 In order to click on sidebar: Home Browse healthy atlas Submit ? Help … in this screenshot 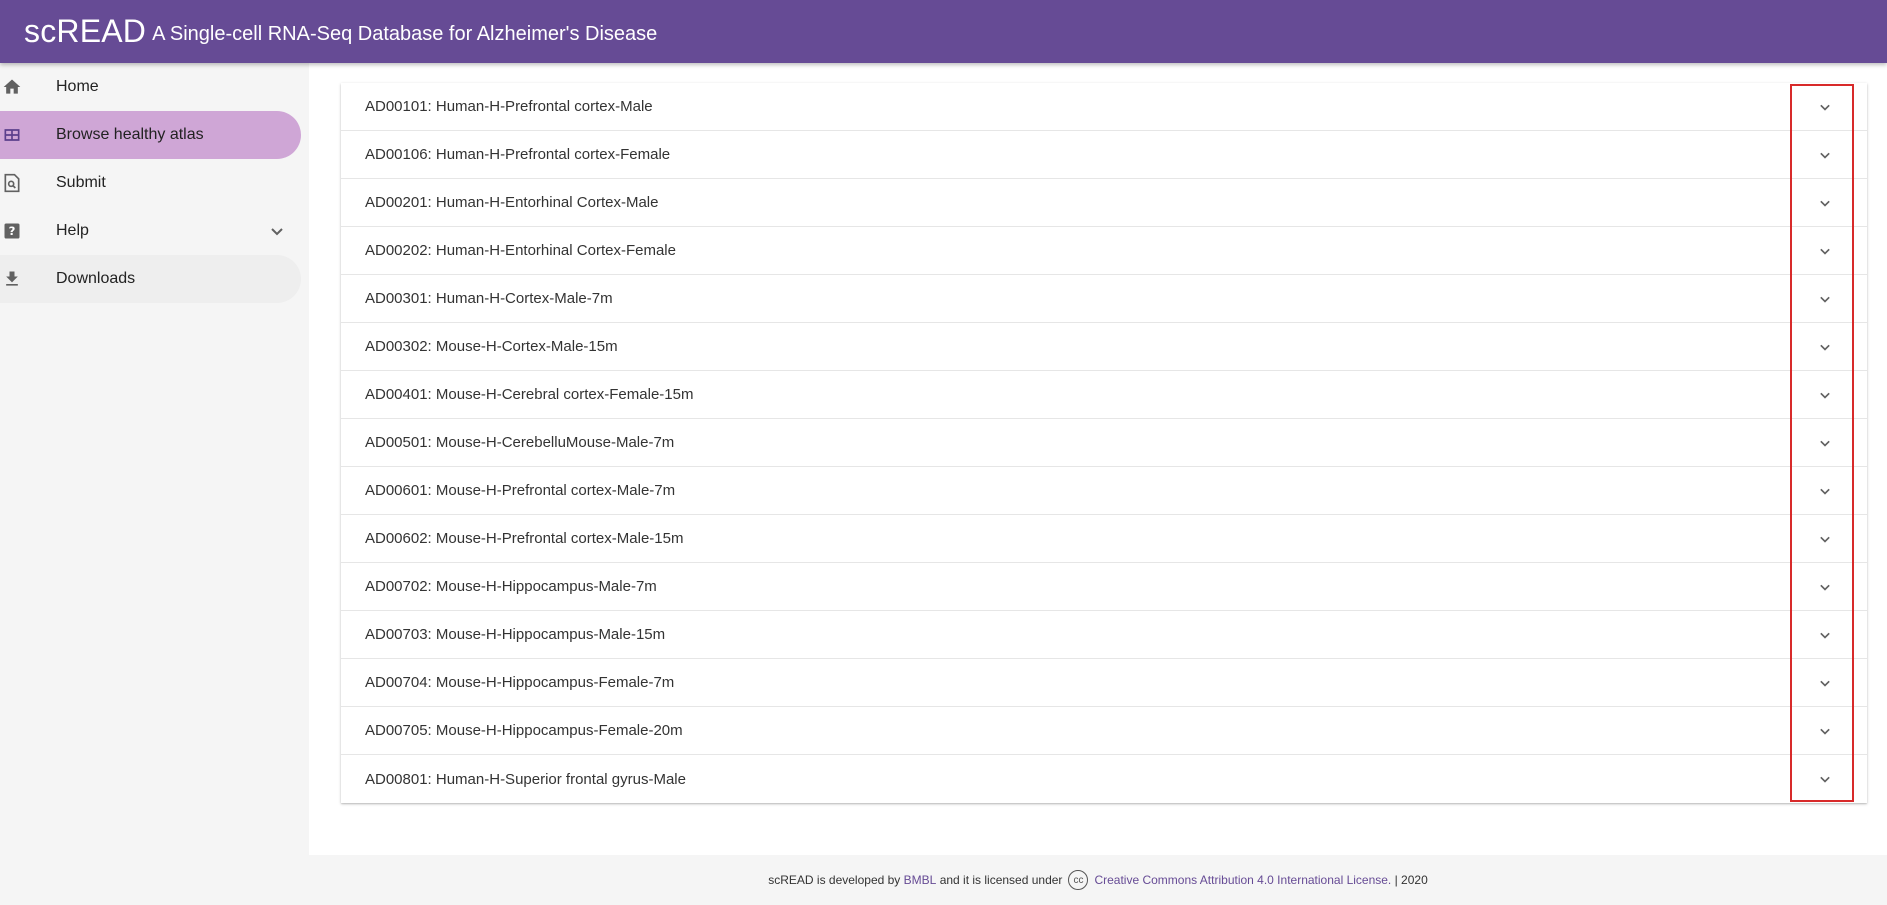, I will do `click(154, 459)`.